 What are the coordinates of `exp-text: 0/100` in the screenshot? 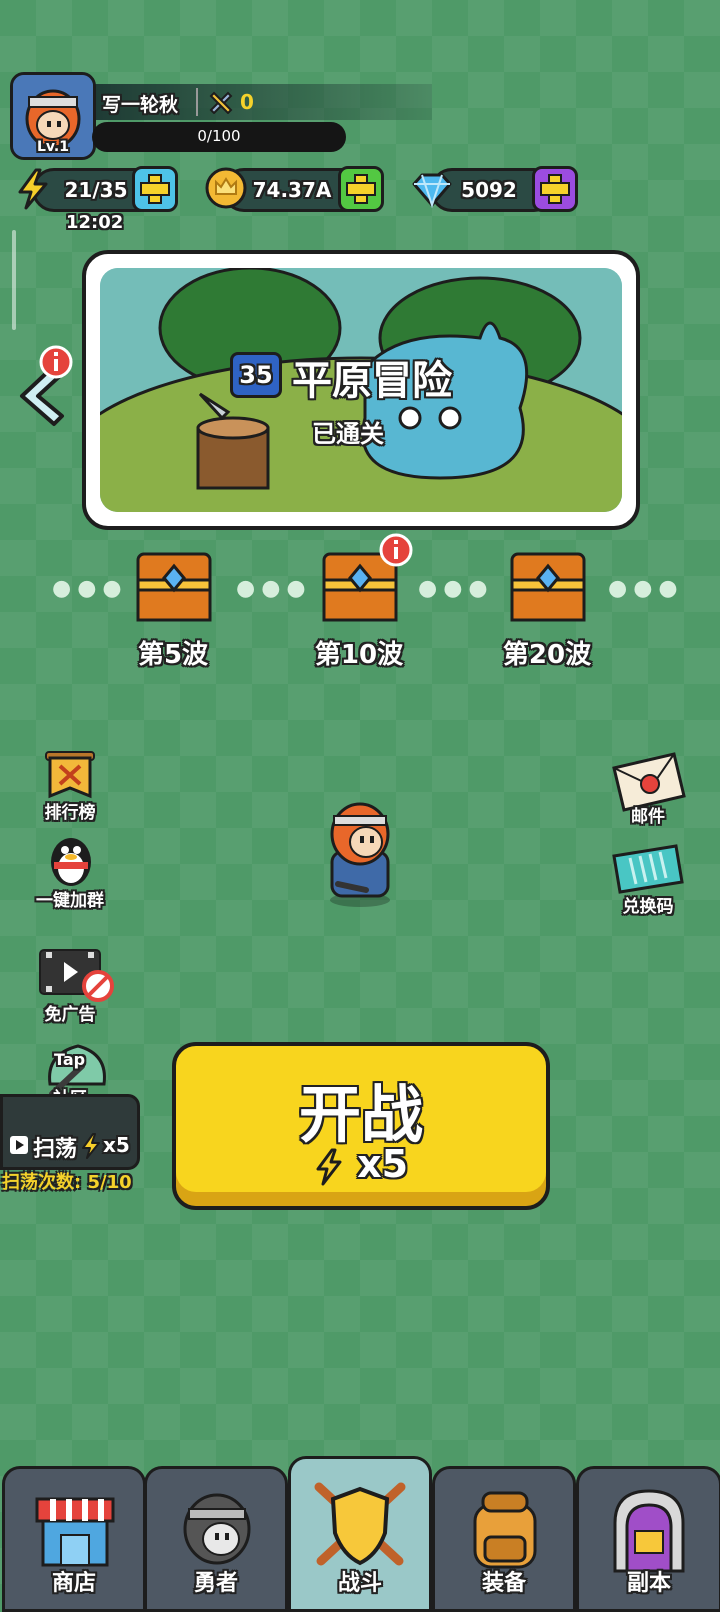 It's located at (219, 136).